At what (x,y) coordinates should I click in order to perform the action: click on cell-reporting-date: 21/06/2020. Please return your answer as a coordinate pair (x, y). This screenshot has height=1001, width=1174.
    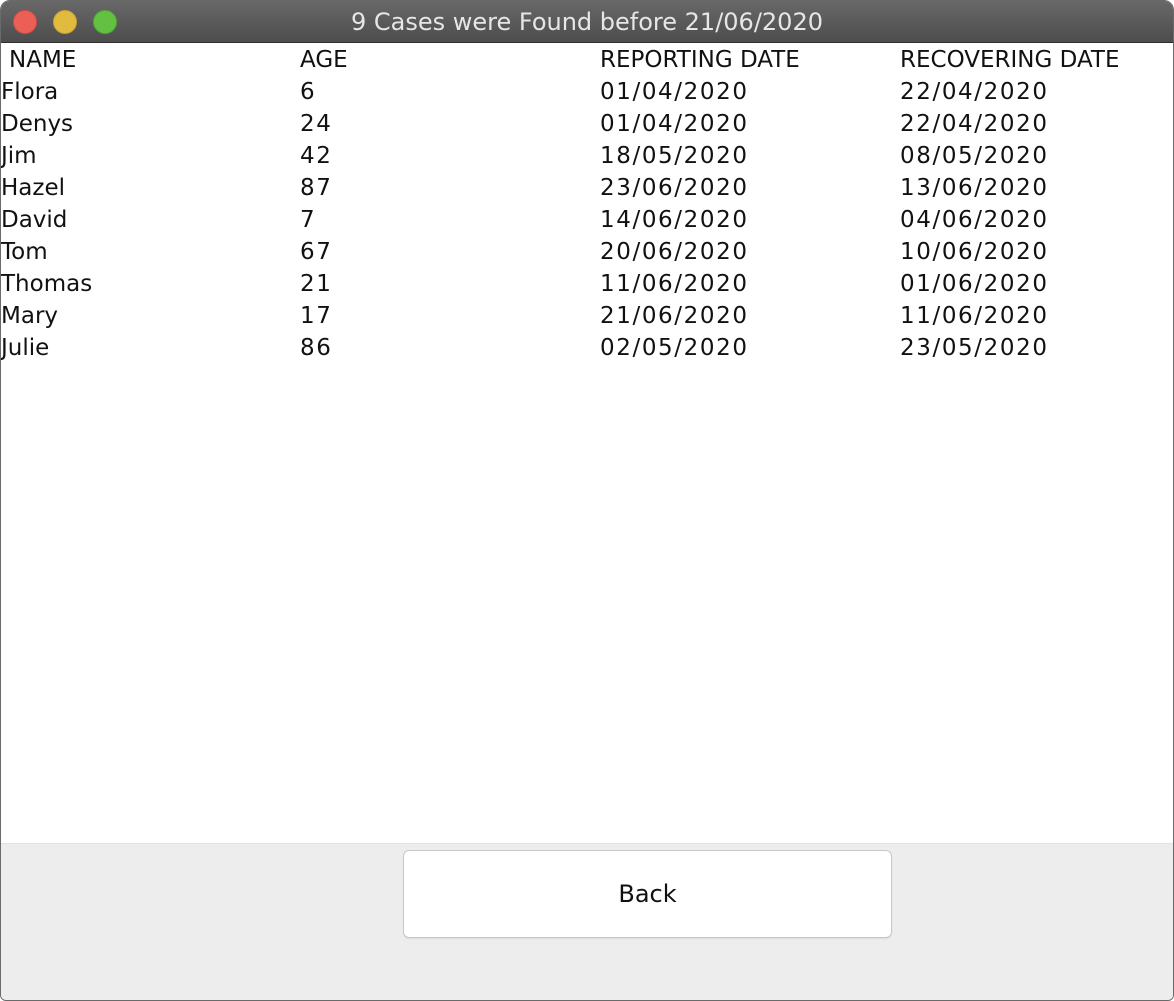
    Looking at the image, I should click on (674, 316).